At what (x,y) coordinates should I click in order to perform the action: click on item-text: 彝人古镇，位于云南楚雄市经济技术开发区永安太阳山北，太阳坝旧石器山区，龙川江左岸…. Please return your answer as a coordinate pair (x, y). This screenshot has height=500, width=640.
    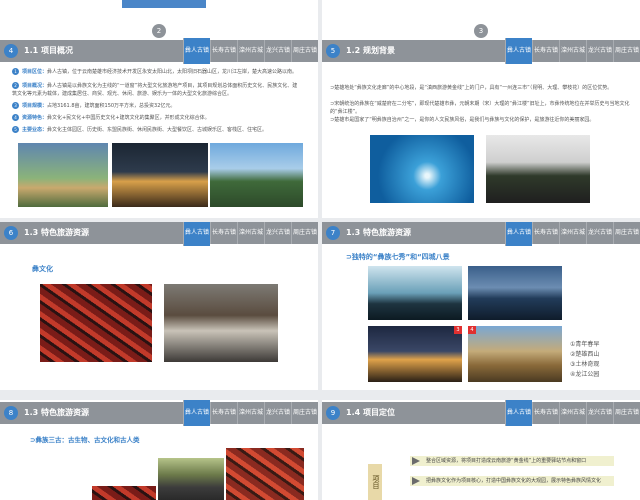
    Looking at the image, I should click on (172, 72).